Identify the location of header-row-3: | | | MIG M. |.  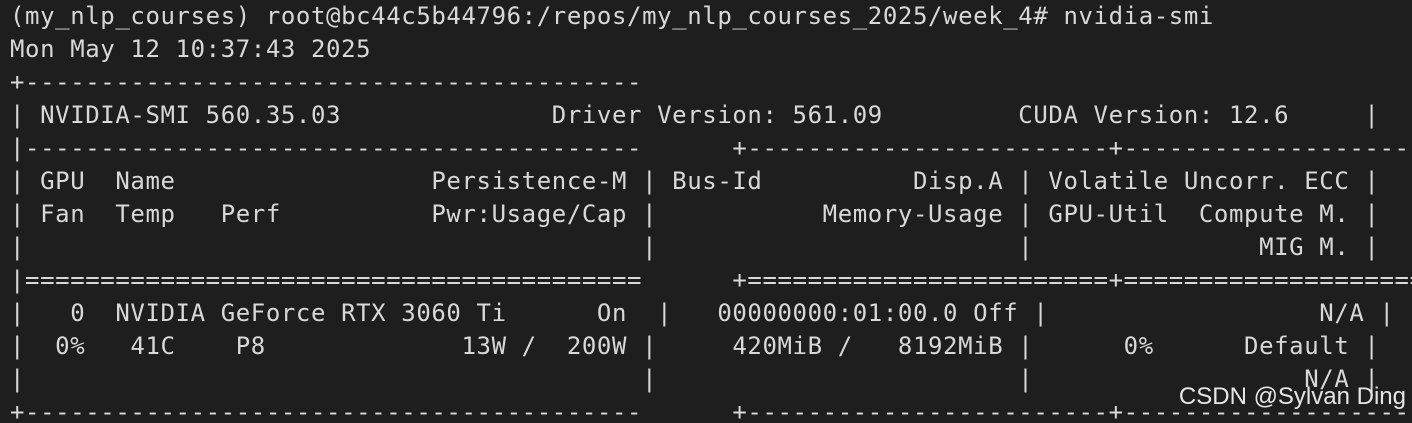
(695, 247).